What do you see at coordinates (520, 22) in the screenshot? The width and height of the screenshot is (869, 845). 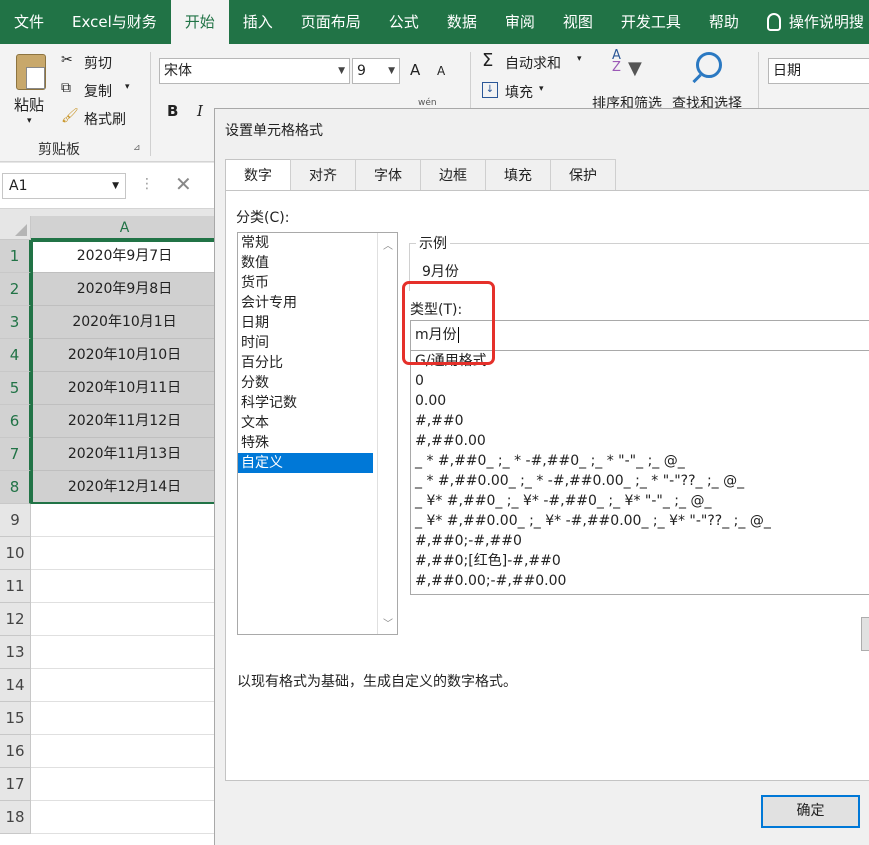 I see `ribbon-tab: 审阅` at bounding box center [520, 22].